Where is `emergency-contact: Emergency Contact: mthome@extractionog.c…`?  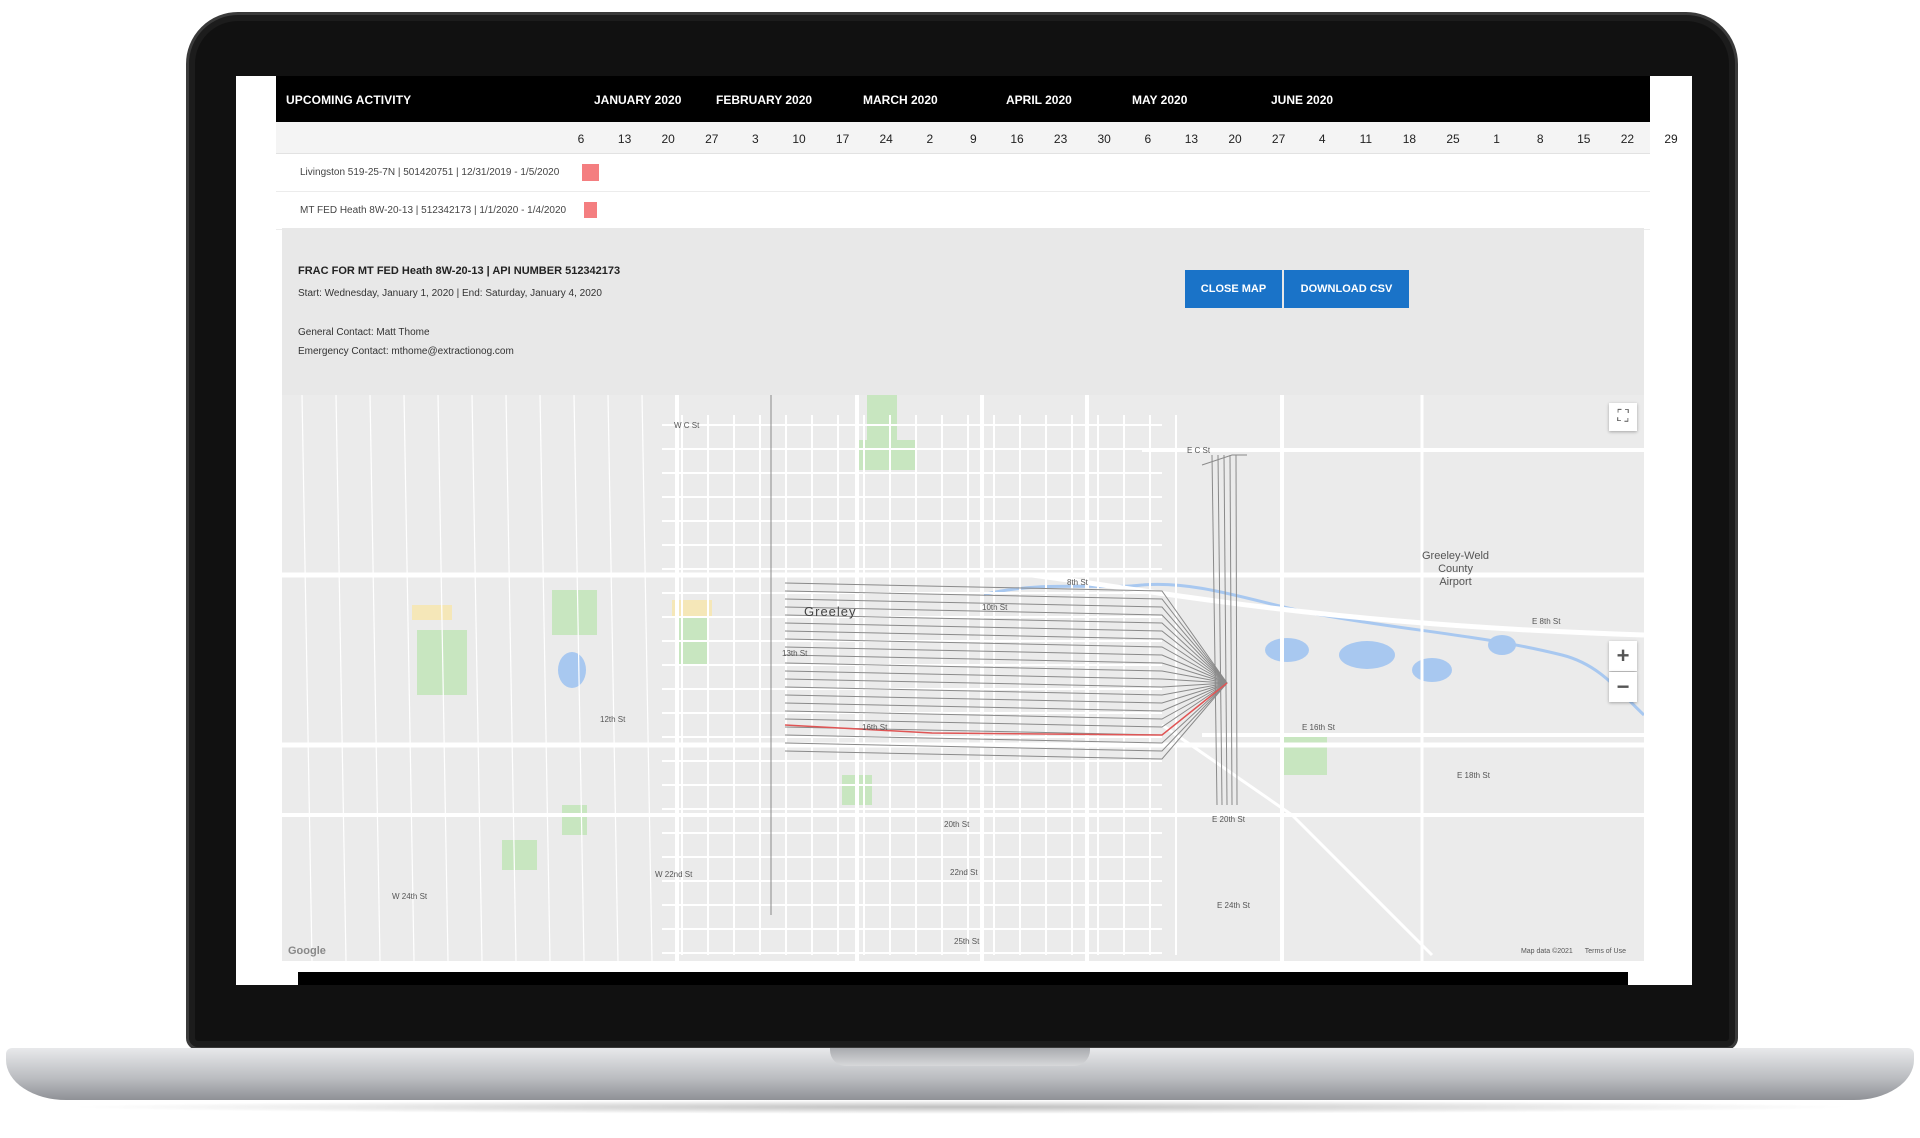 emergency-contact: Emergency Contact: mthome@extractionog.c… is located at coordinates (406, 351).